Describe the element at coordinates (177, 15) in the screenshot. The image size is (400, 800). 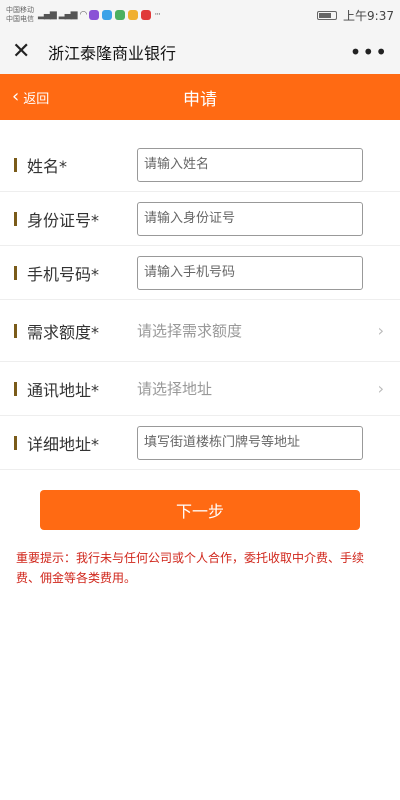
I see `status-icons: ▂▄▆ ▂▄▆ ◠ ···` at that location.